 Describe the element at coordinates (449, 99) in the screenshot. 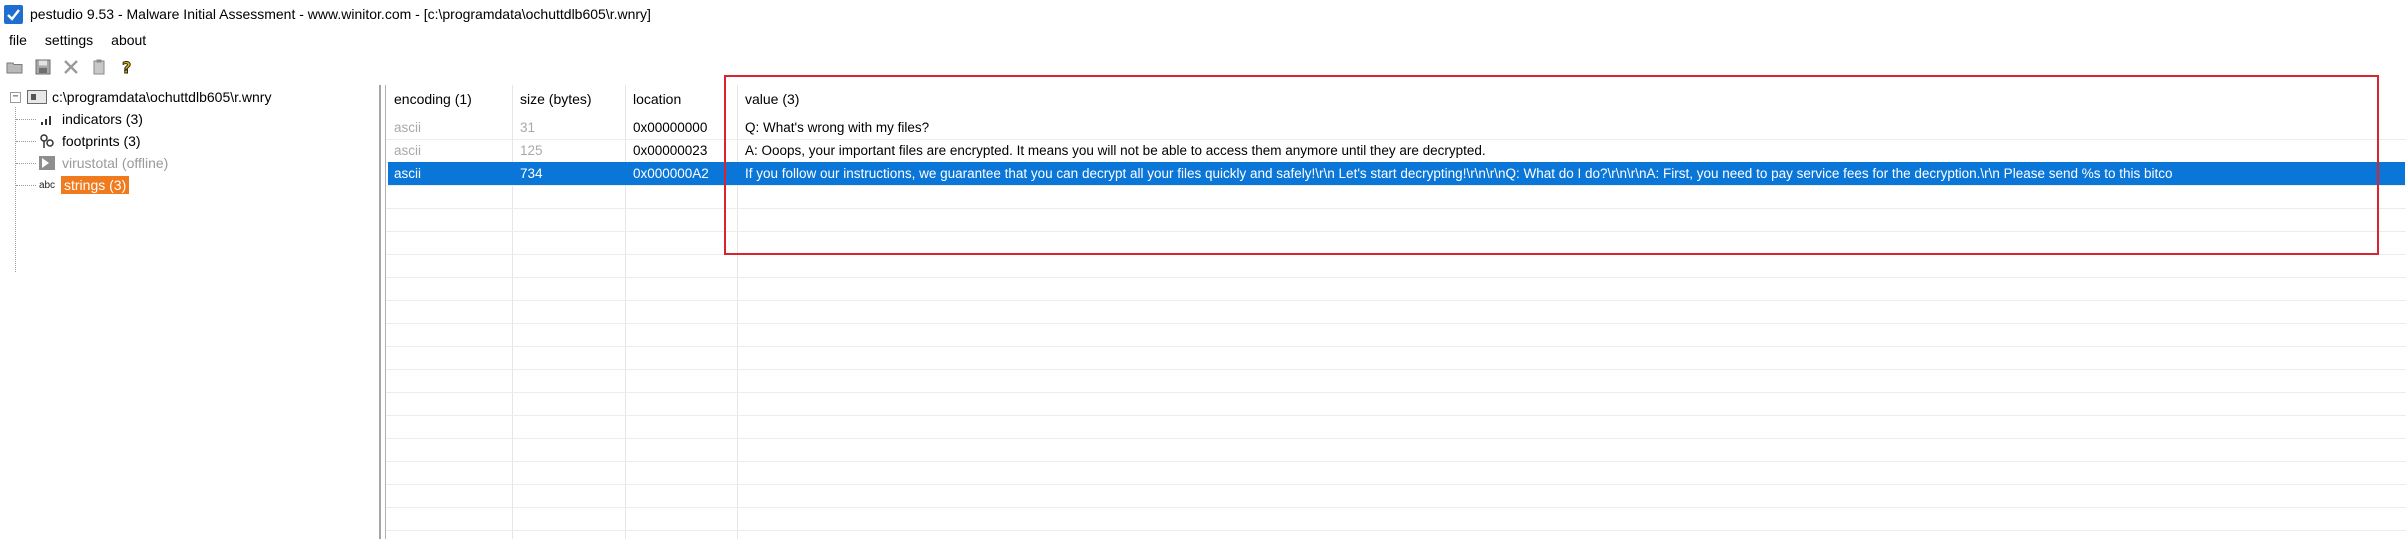

I see `column-header-encoding: encoding (1)` at that location.